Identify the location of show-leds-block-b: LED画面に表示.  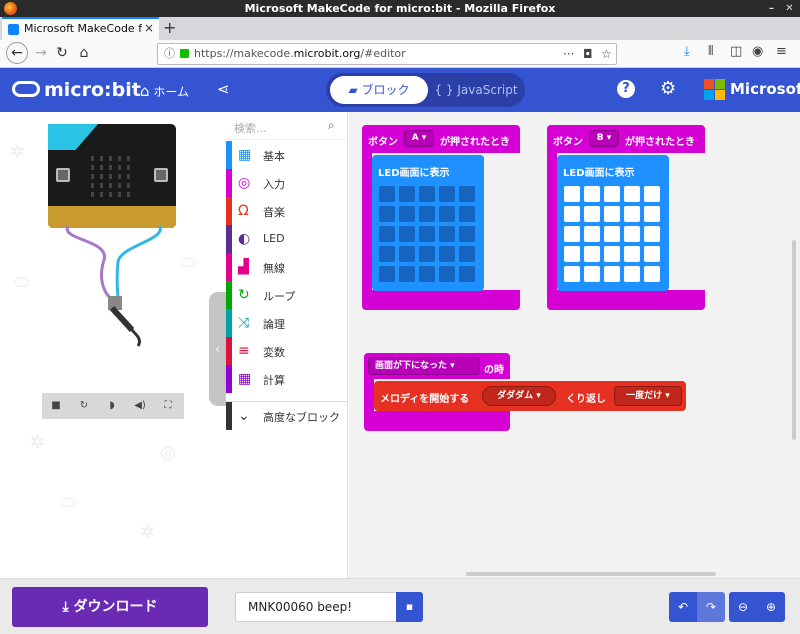
(613, 223).